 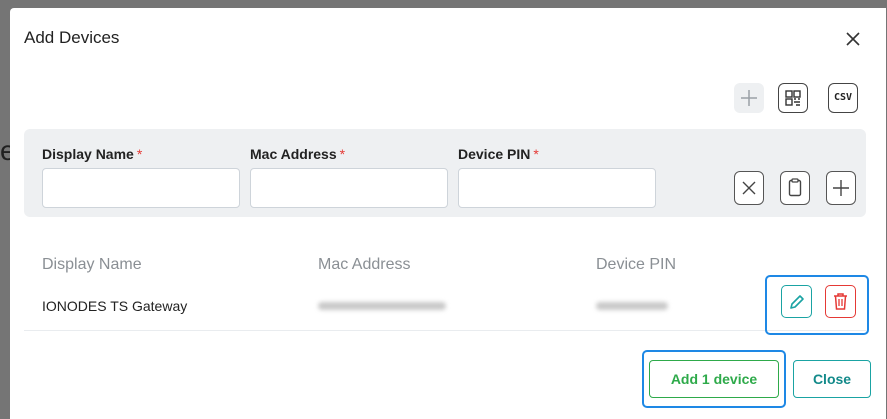 What do you see at coordinates (636, 264) in the screenshot?
I see `column-header-device-pin: Device PIN` at bounding box center [636, 264].